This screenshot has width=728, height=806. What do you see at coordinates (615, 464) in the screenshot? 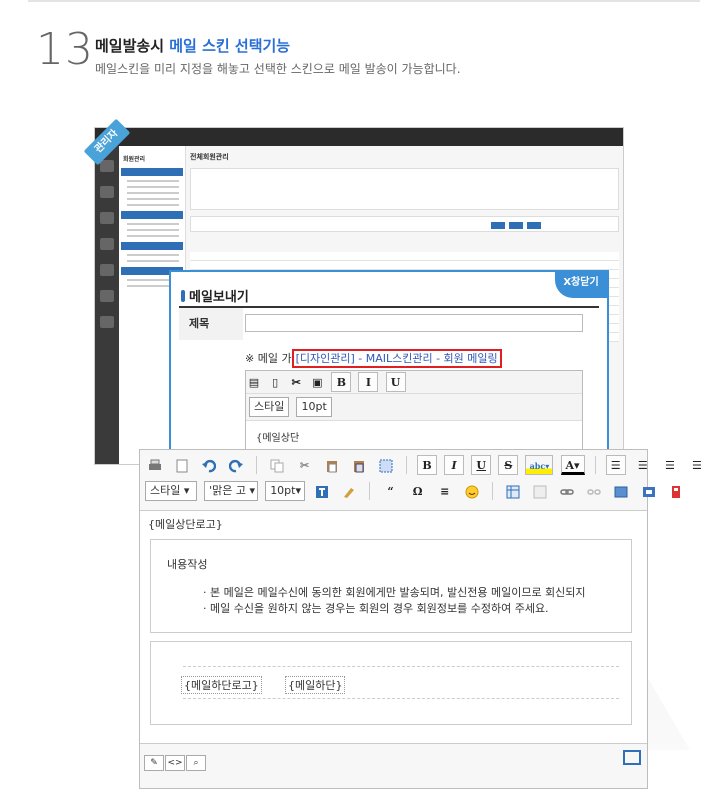
I see `align-left-icon: ☰` at bounding box center [615, 464].